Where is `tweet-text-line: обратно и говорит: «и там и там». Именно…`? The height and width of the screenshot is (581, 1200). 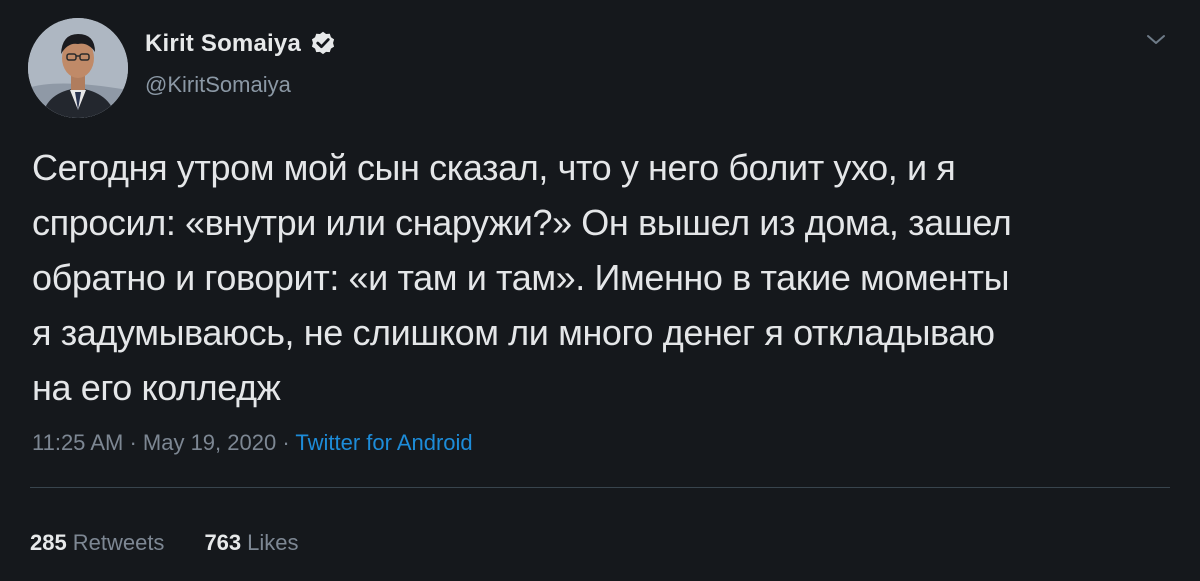
tweet-text-line: обратно и говорит: «и там и там». Именно… is located at coordinates (521, 277).